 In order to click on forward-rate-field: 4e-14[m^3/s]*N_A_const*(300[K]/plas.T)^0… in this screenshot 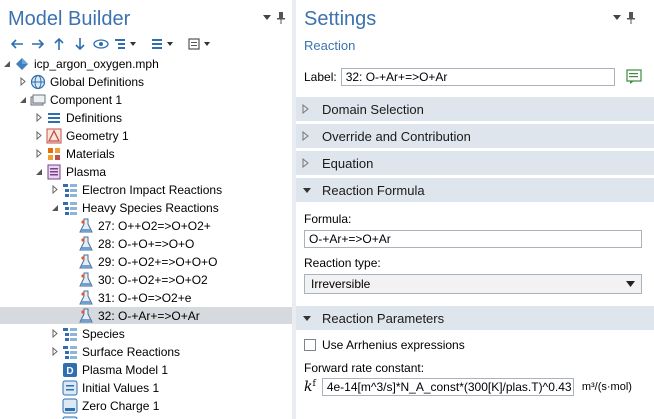, I will do `click(447, 387)`.